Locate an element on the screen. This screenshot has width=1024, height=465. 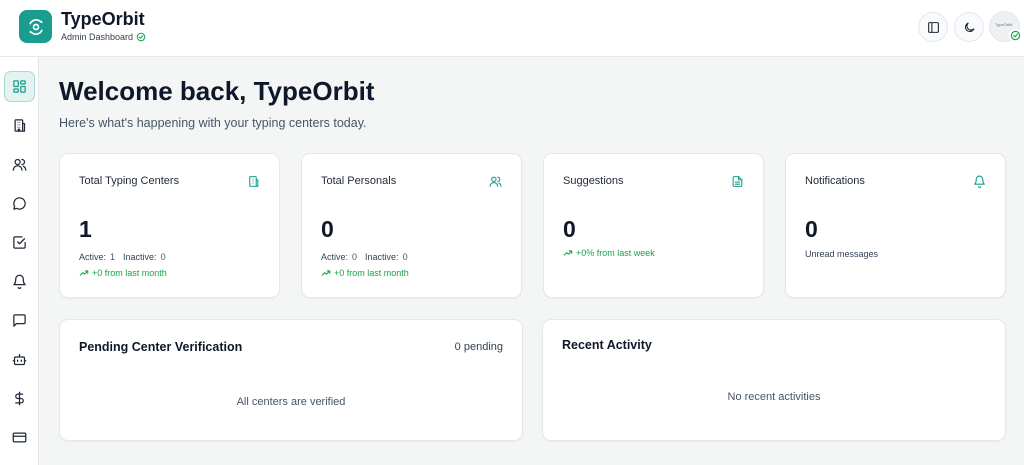
sidebar-item-messages is located at coordinates (19, 320).